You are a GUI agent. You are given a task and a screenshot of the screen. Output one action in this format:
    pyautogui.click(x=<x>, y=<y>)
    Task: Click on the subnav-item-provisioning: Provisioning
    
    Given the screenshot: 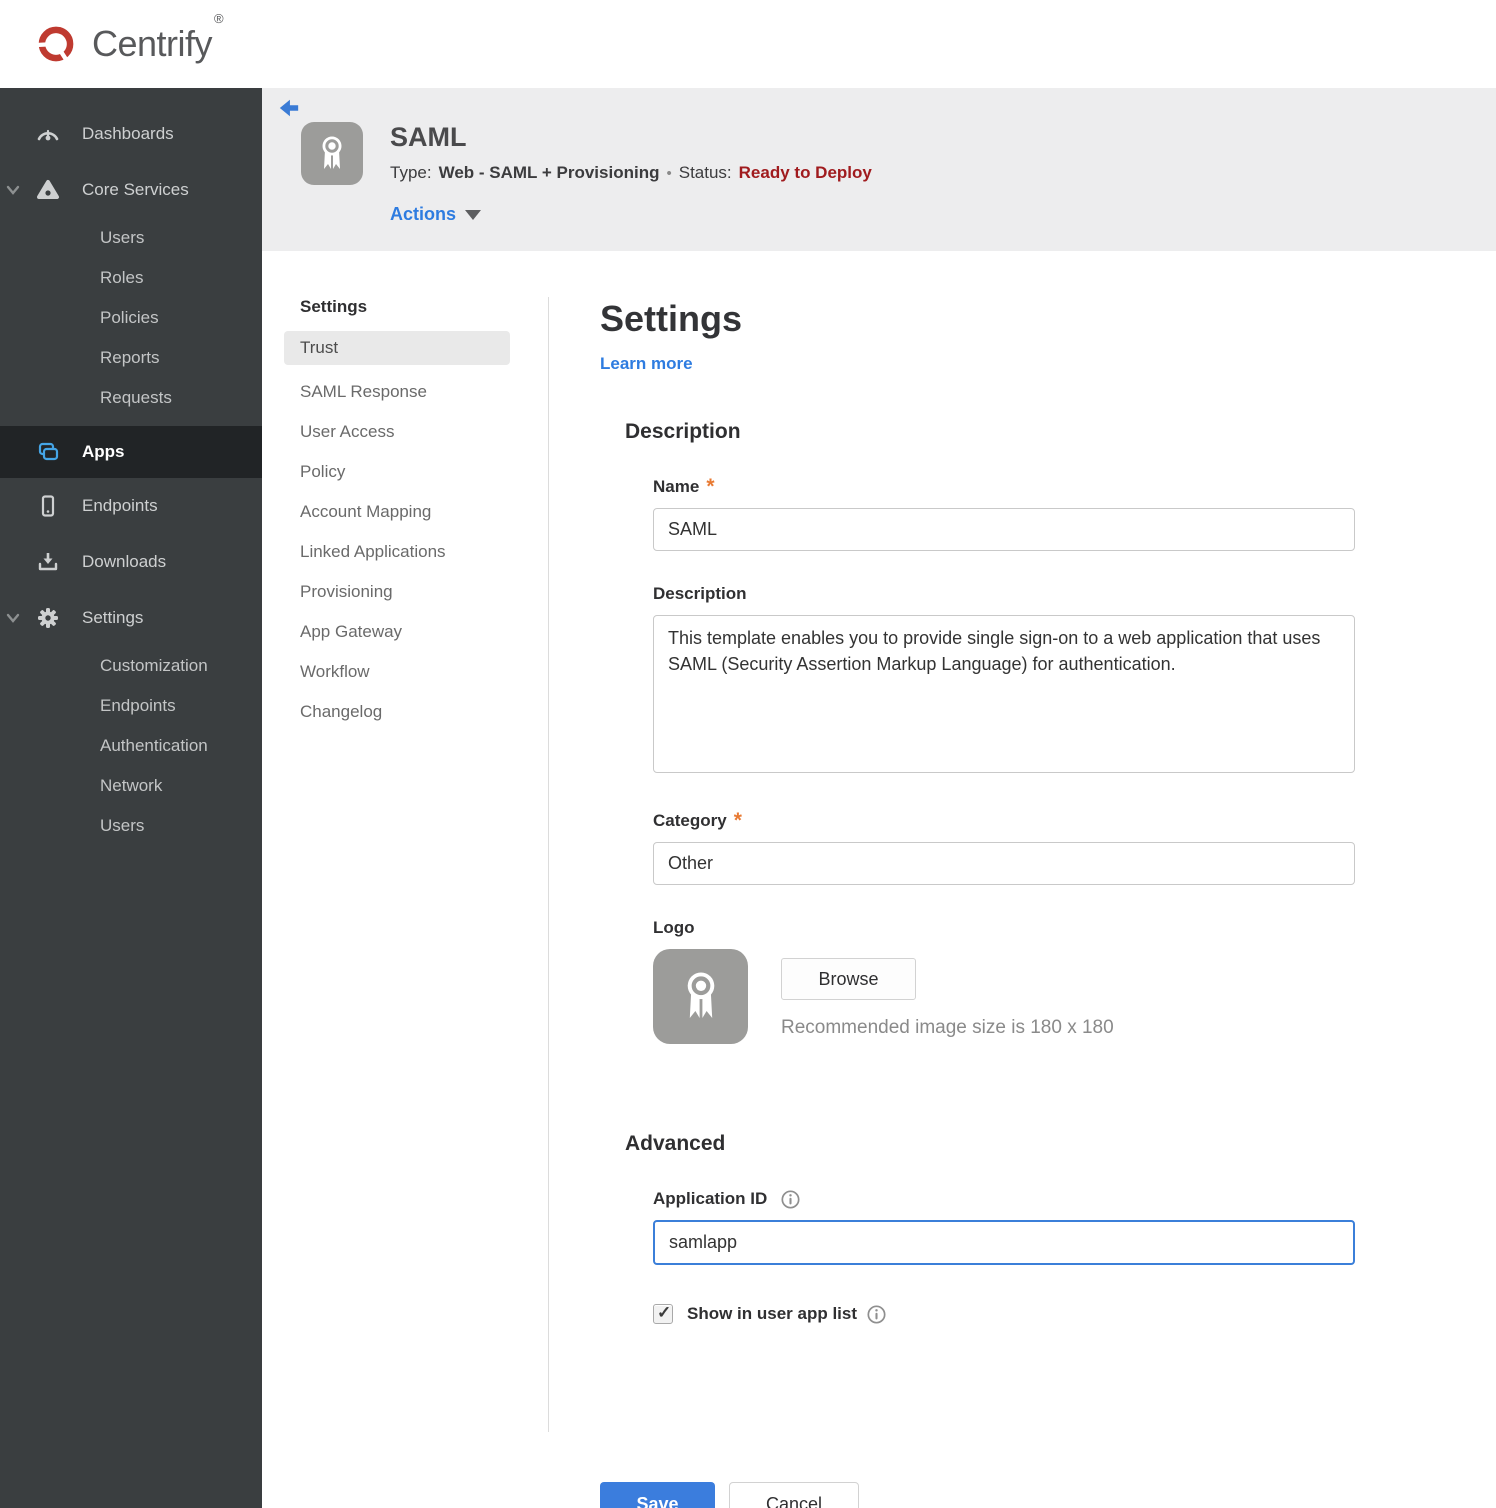 What is the action you would take?
    pyautogui.click(x=424, y=592)
    